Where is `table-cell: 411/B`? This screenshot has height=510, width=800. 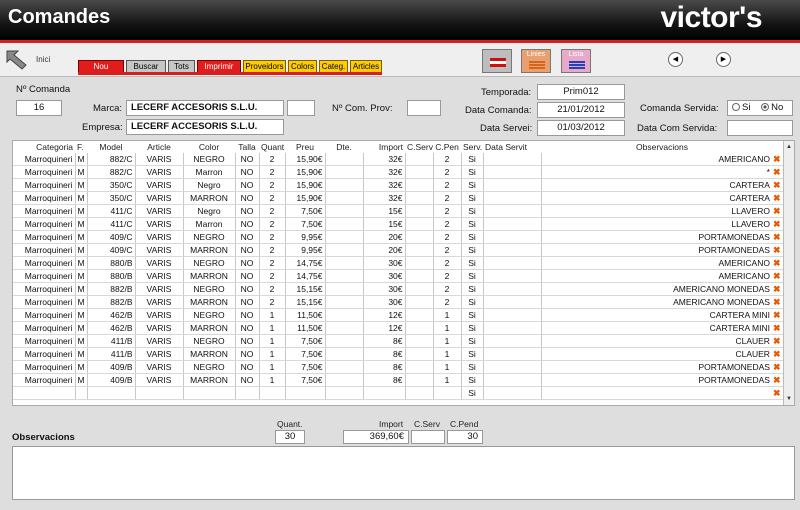 table-cell: 411/B is located at coordinates (111, 341).